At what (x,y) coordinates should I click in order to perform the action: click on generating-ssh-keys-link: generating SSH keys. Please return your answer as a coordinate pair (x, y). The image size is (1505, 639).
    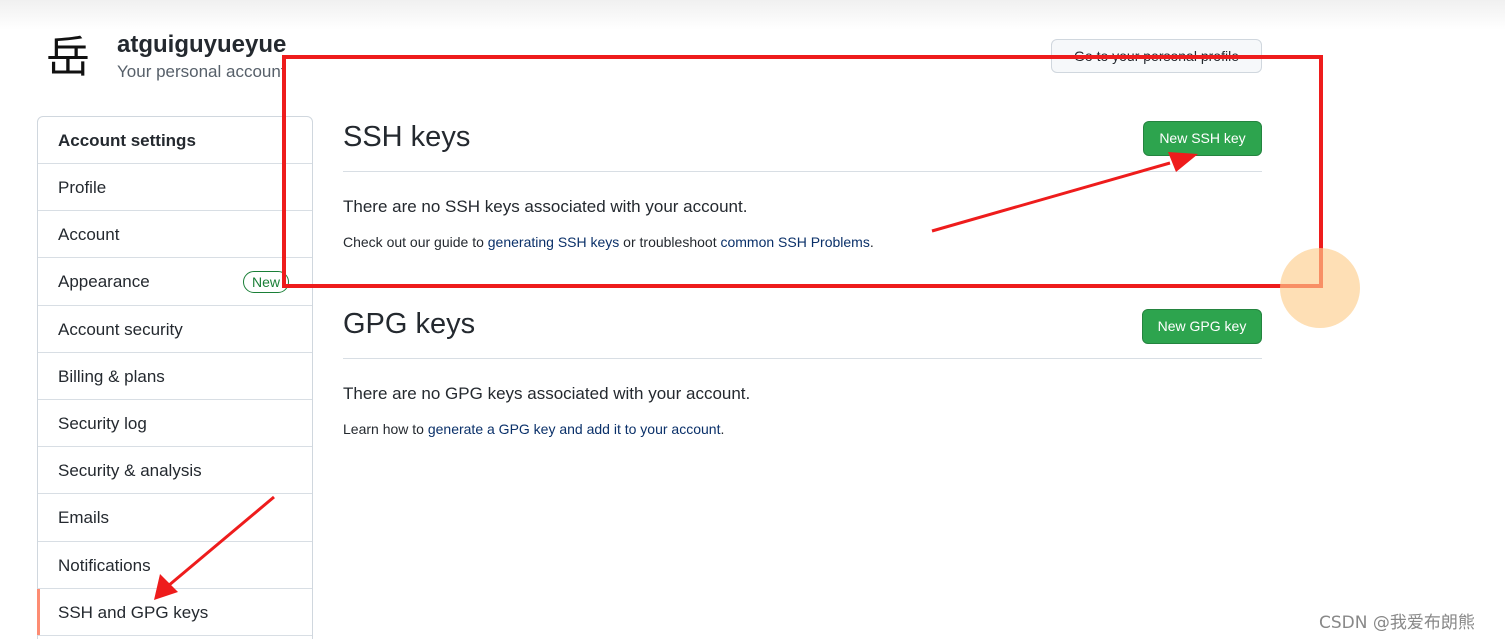
    Looking at the image, I should click on (554, 242).